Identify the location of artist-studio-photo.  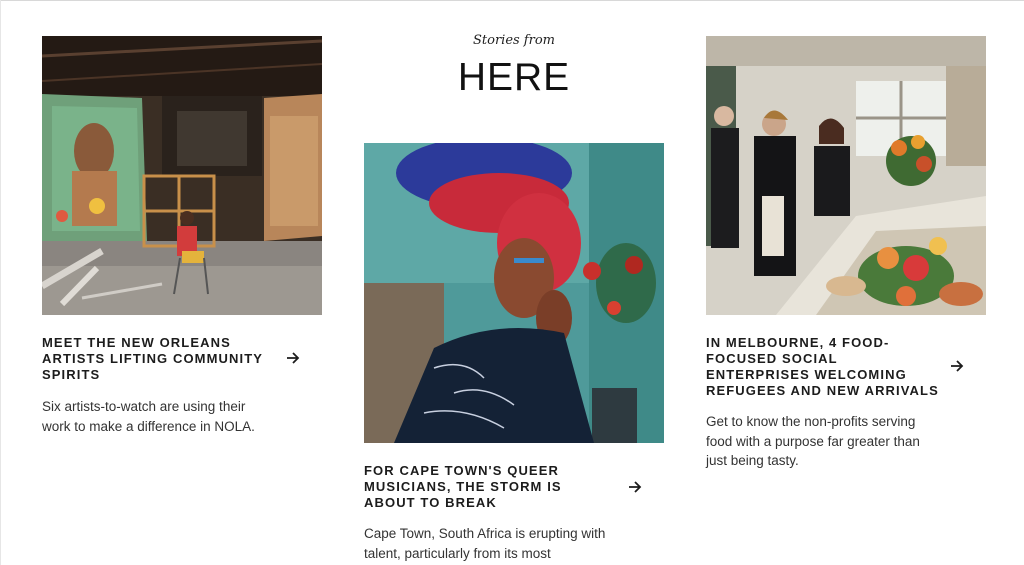
(182, 175).